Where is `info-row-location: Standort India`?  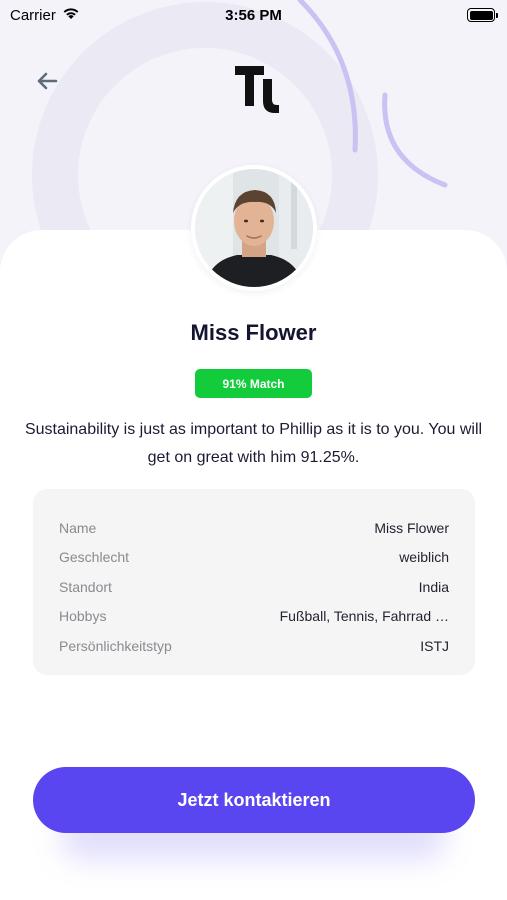
info-row-location: Standort India is located at coordinates (254, 587).